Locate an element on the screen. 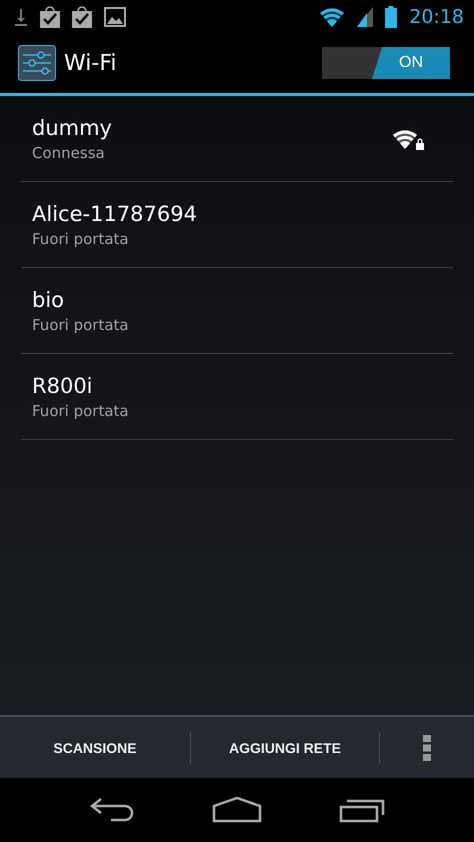  action-button: SCANSIONE is located at coordinates (95, 747).